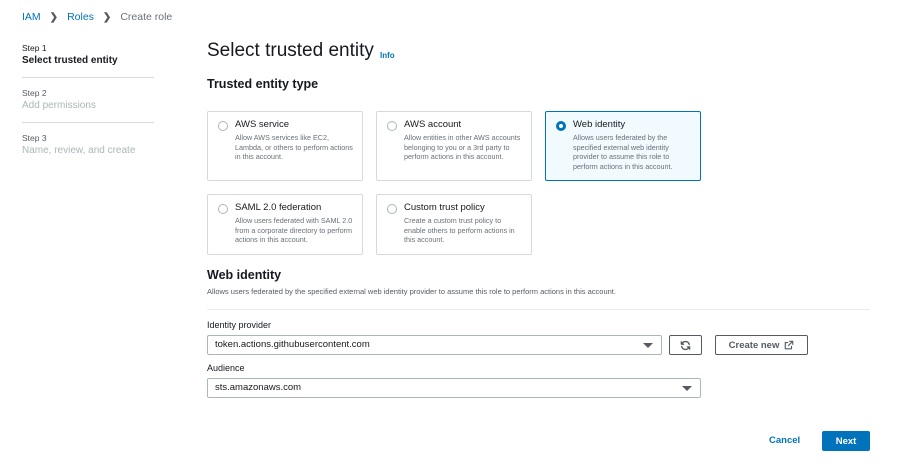 The image size is (904, 468). I want to click on radio-web-identity, so click(561, 126).